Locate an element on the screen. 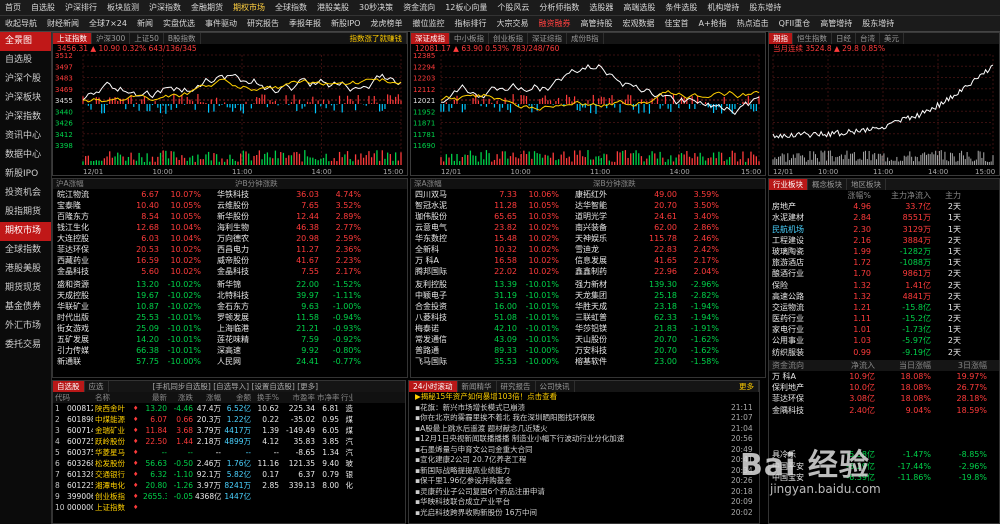 The height and width of the screenshot is (524, 1000). sector-row: 旅游酒店 1.72 -1088万 1天 is located at coordinates (884, 262).